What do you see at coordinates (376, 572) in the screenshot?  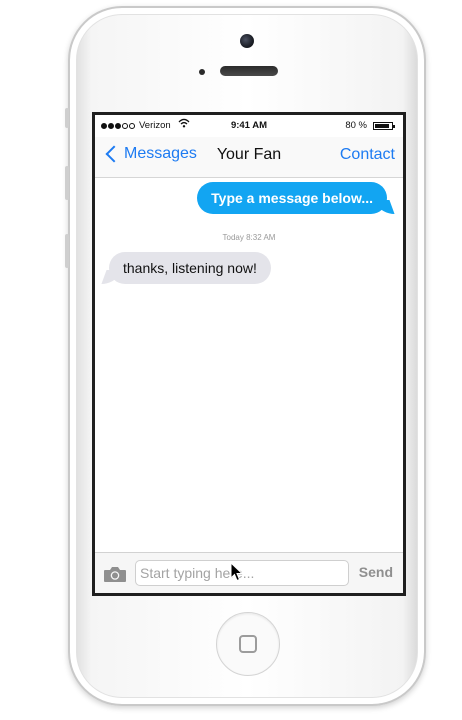 I see `send-button: Send` at bounding box center [376, 572].